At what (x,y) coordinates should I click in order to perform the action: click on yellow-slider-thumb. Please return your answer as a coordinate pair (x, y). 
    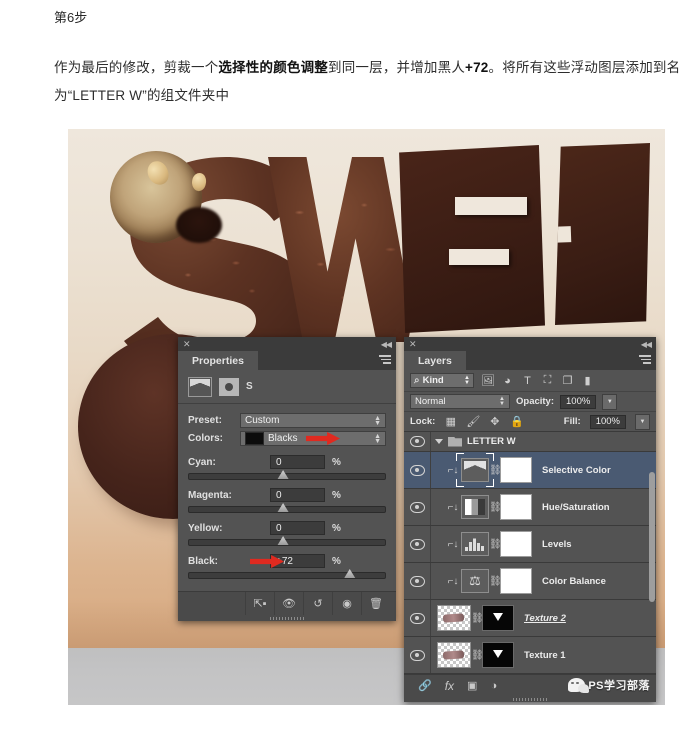
    Looking at the image, I should click on (283, 540).